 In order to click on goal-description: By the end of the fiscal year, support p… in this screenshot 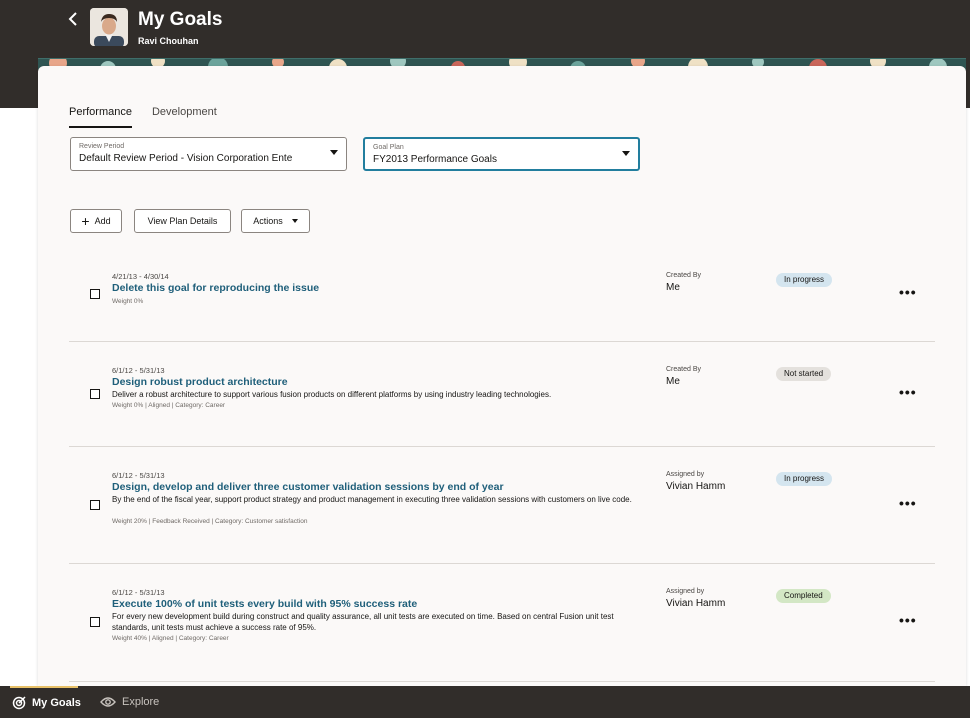, I will do `click(372, 499)`.